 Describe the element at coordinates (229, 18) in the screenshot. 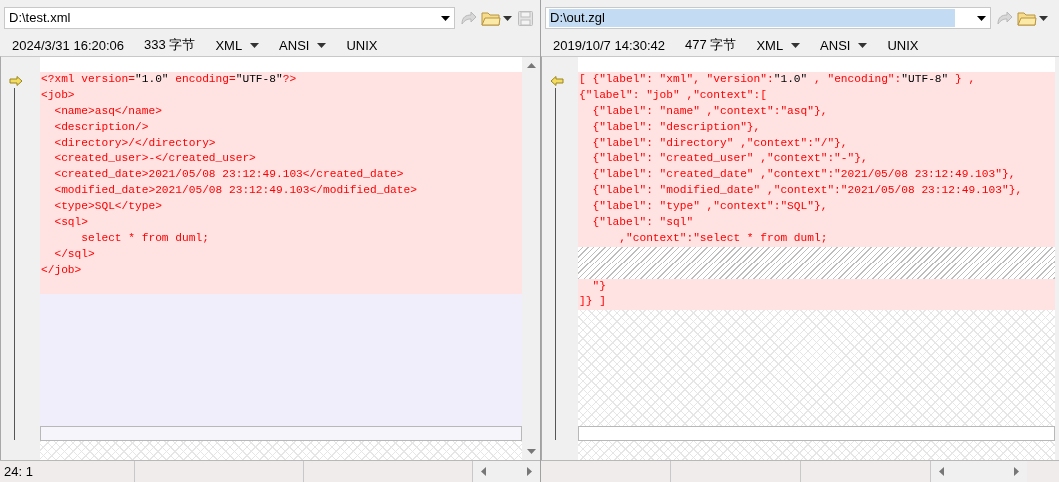

I see `file-path-field: D:\test.xml` at that location.